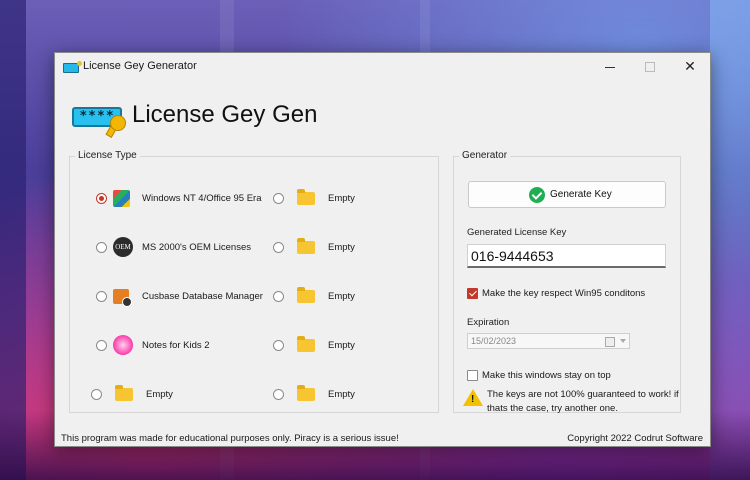 Image resolution: width=750 pixels, height=480 pixels. I want to click on app-title: License Gey Gen, so click(225, 114).